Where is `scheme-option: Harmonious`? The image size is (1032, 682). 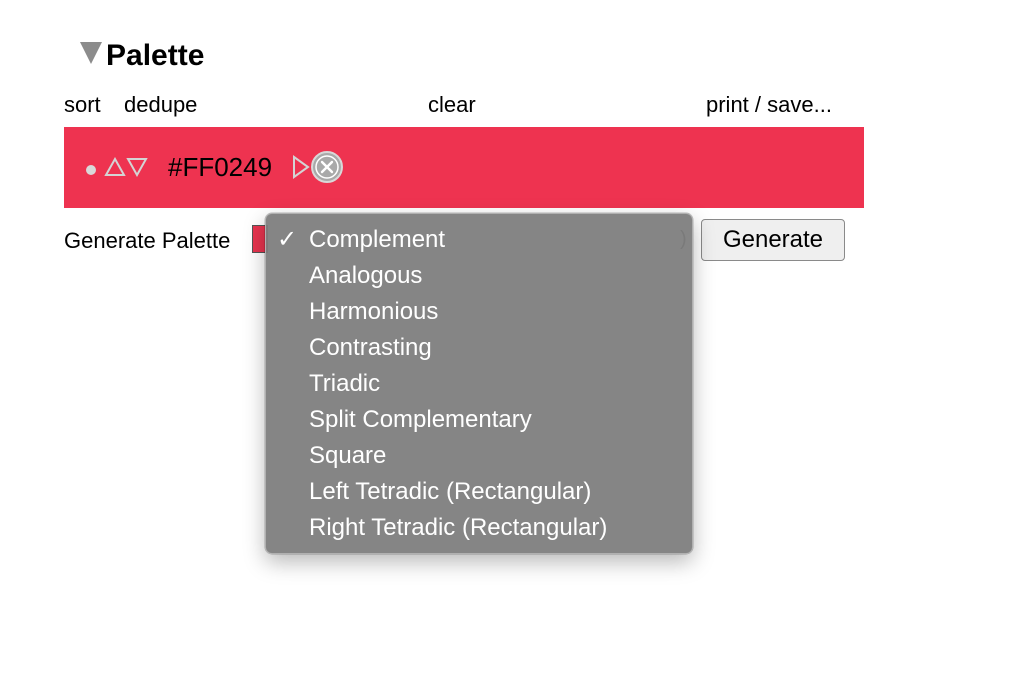
scheme-option: Harmonious is located at coordinates (479, 312).